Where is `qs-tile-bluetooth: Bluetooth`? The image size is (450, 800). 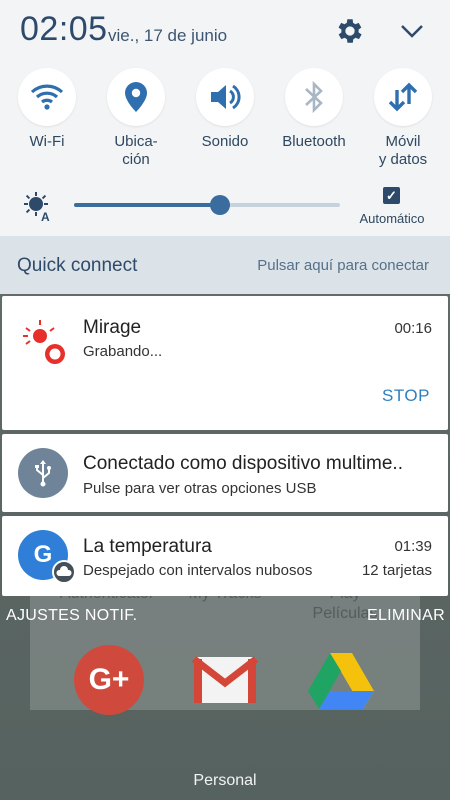 qs-tile-bluetooth: Bluetooth is located at coordinates (314, 109).